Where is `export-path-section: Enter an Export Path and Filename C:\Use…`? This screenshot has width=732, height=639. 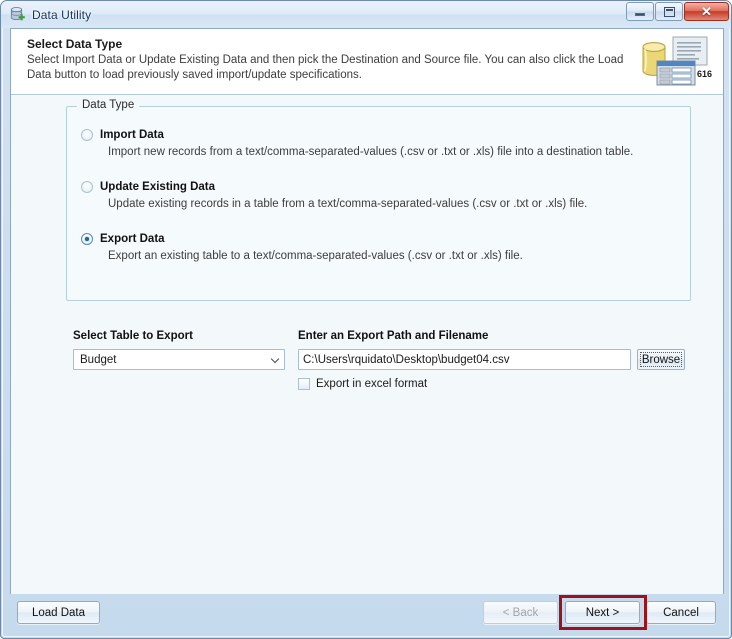
export-path-section: Enter an Export Path and Filename C:\Use… is located at coordinates (495, 360).